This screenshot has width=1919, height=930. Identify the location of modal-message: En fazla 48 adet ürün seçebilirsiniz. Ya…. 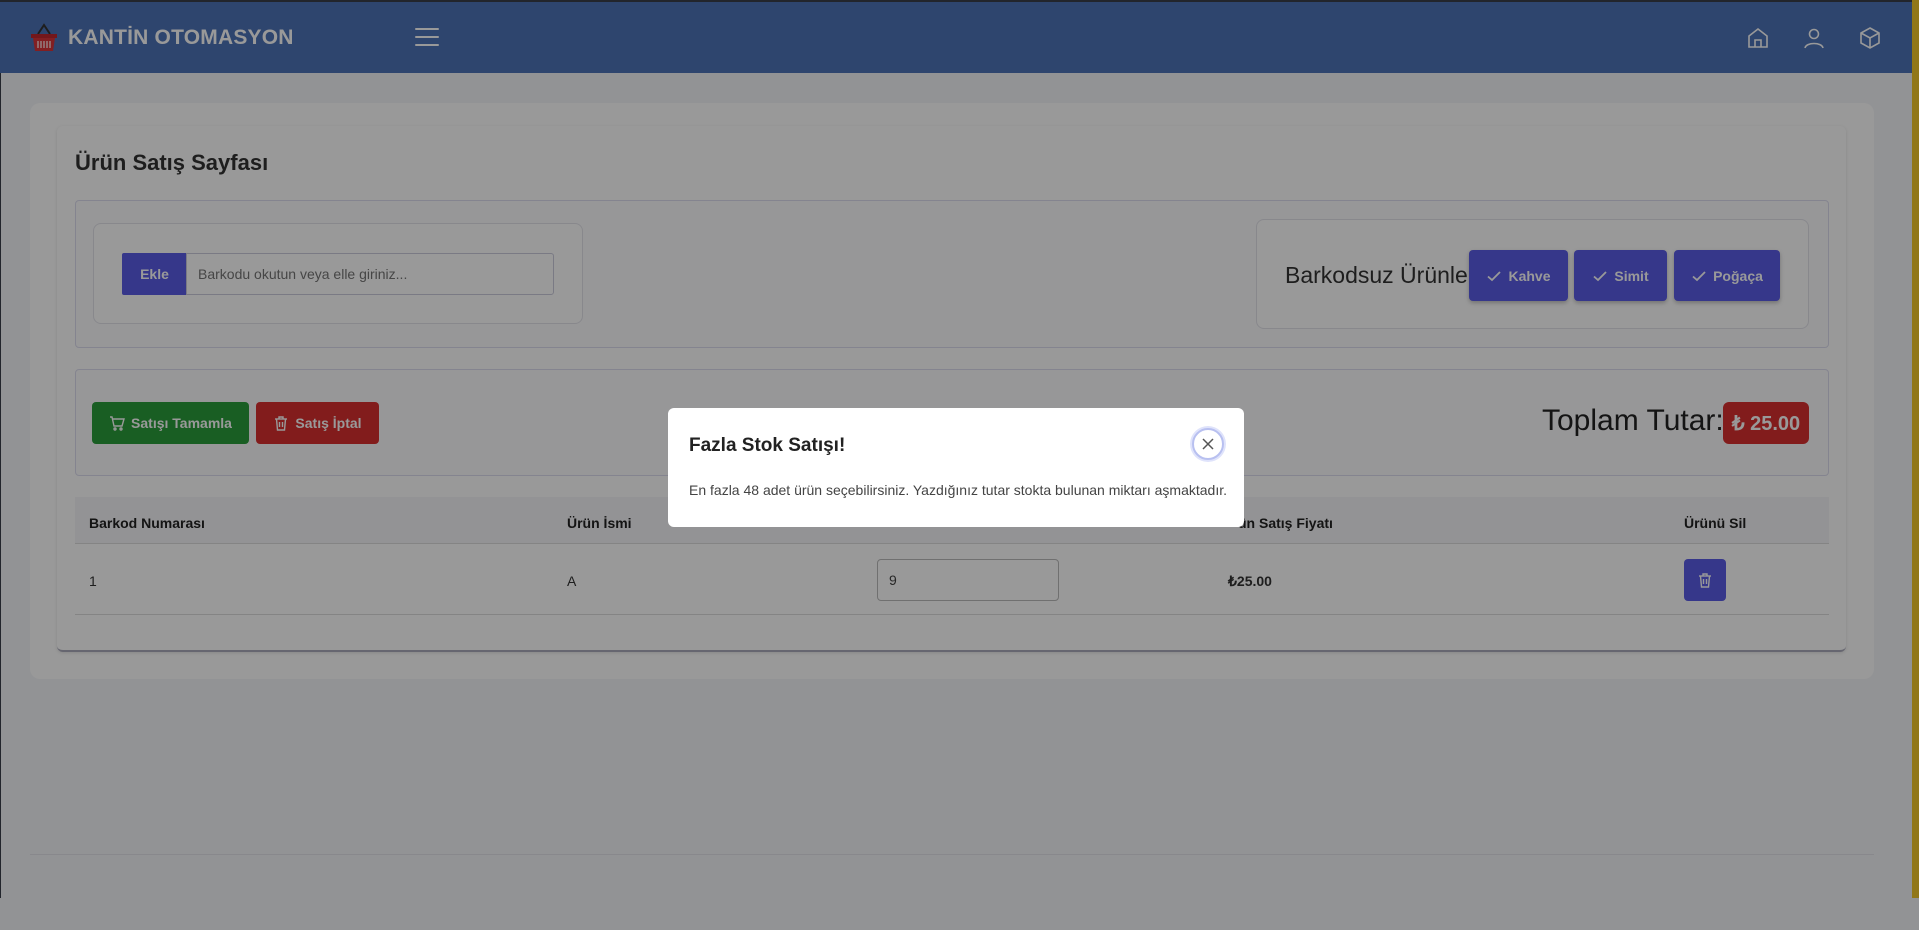
(958, 490).